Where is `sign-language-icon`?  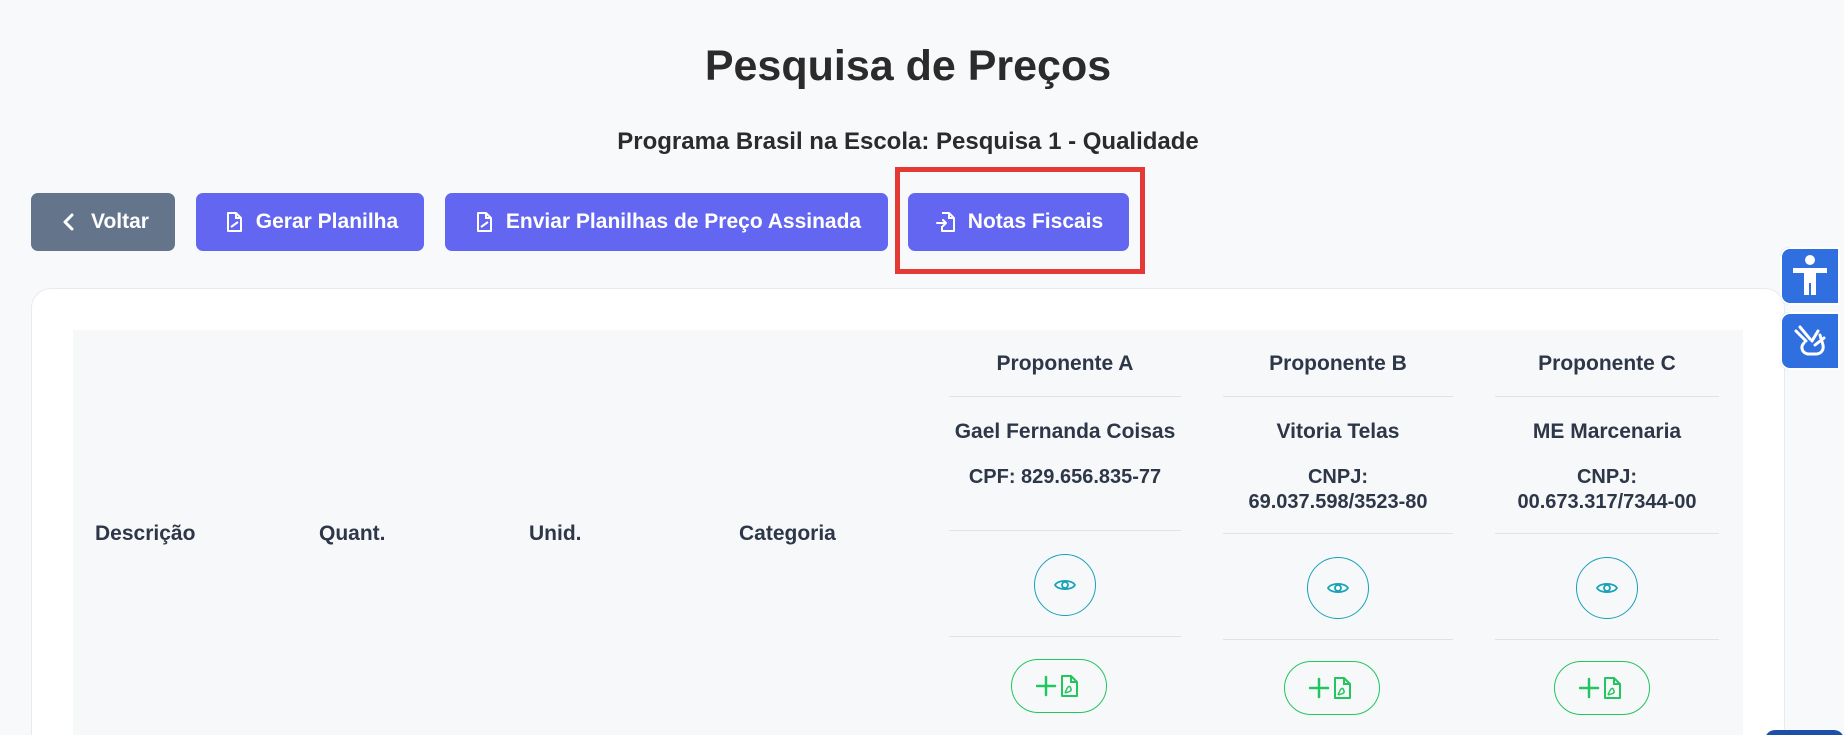 sign-language-icon is located at coordinates (1810, 340).